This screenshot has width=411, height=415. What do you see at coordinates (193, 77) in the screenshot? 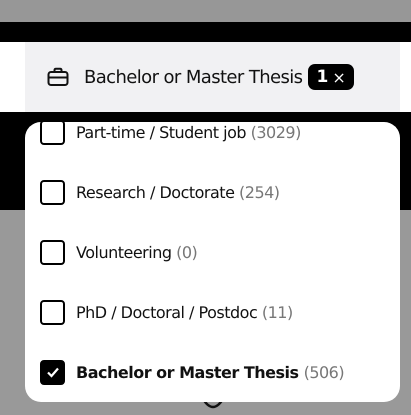
I see `filter-label: Bachelor or Master Thesis` at bounding box center [193, 77].